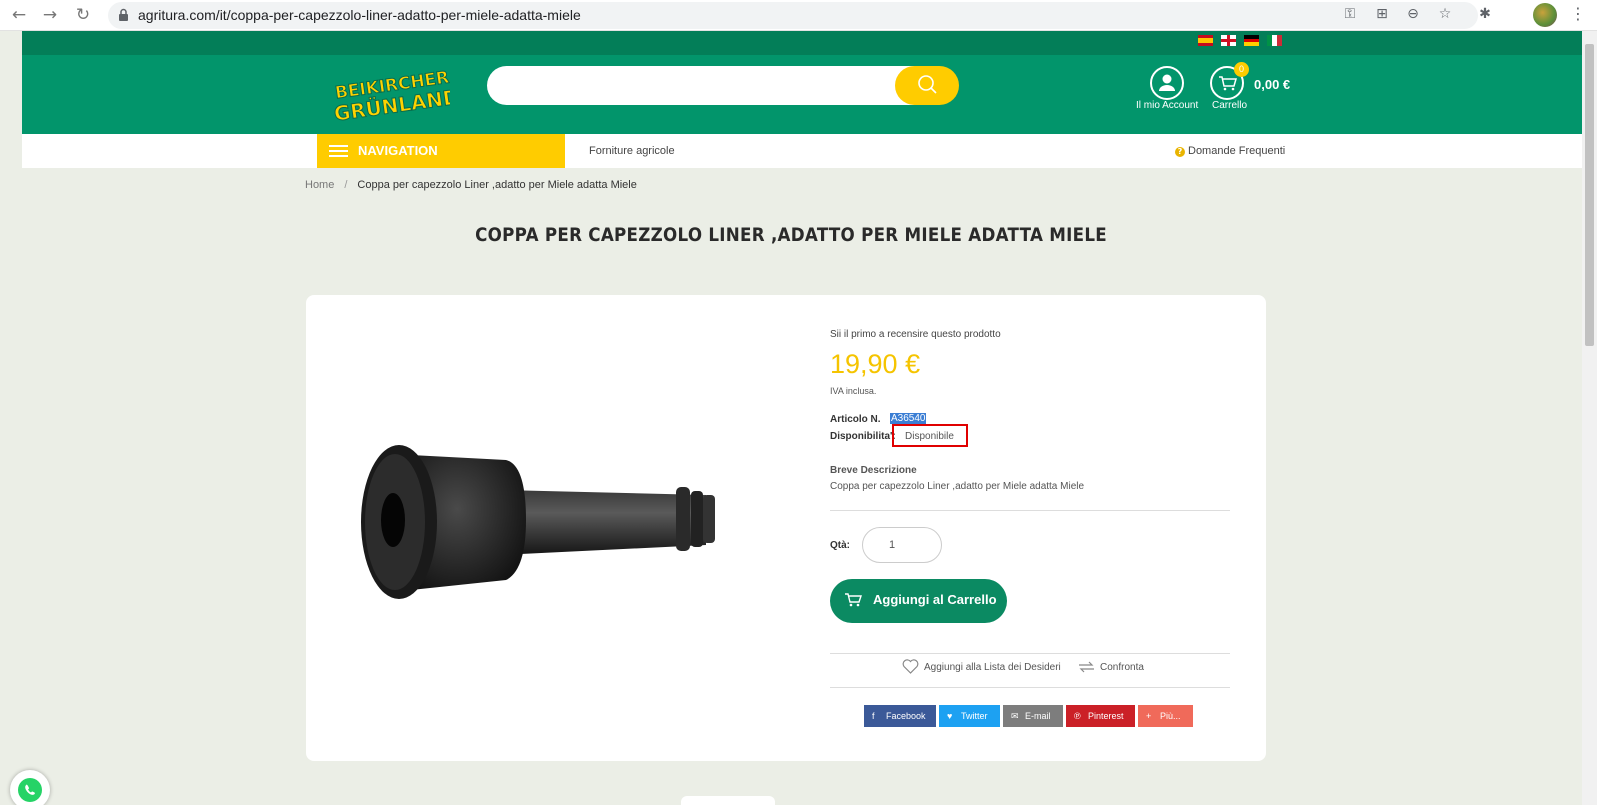 Image resolution: width=1597 pixels, height=805 pixels. I want to click on share-pinterest-label: Pinterest, so click(1106, 716).